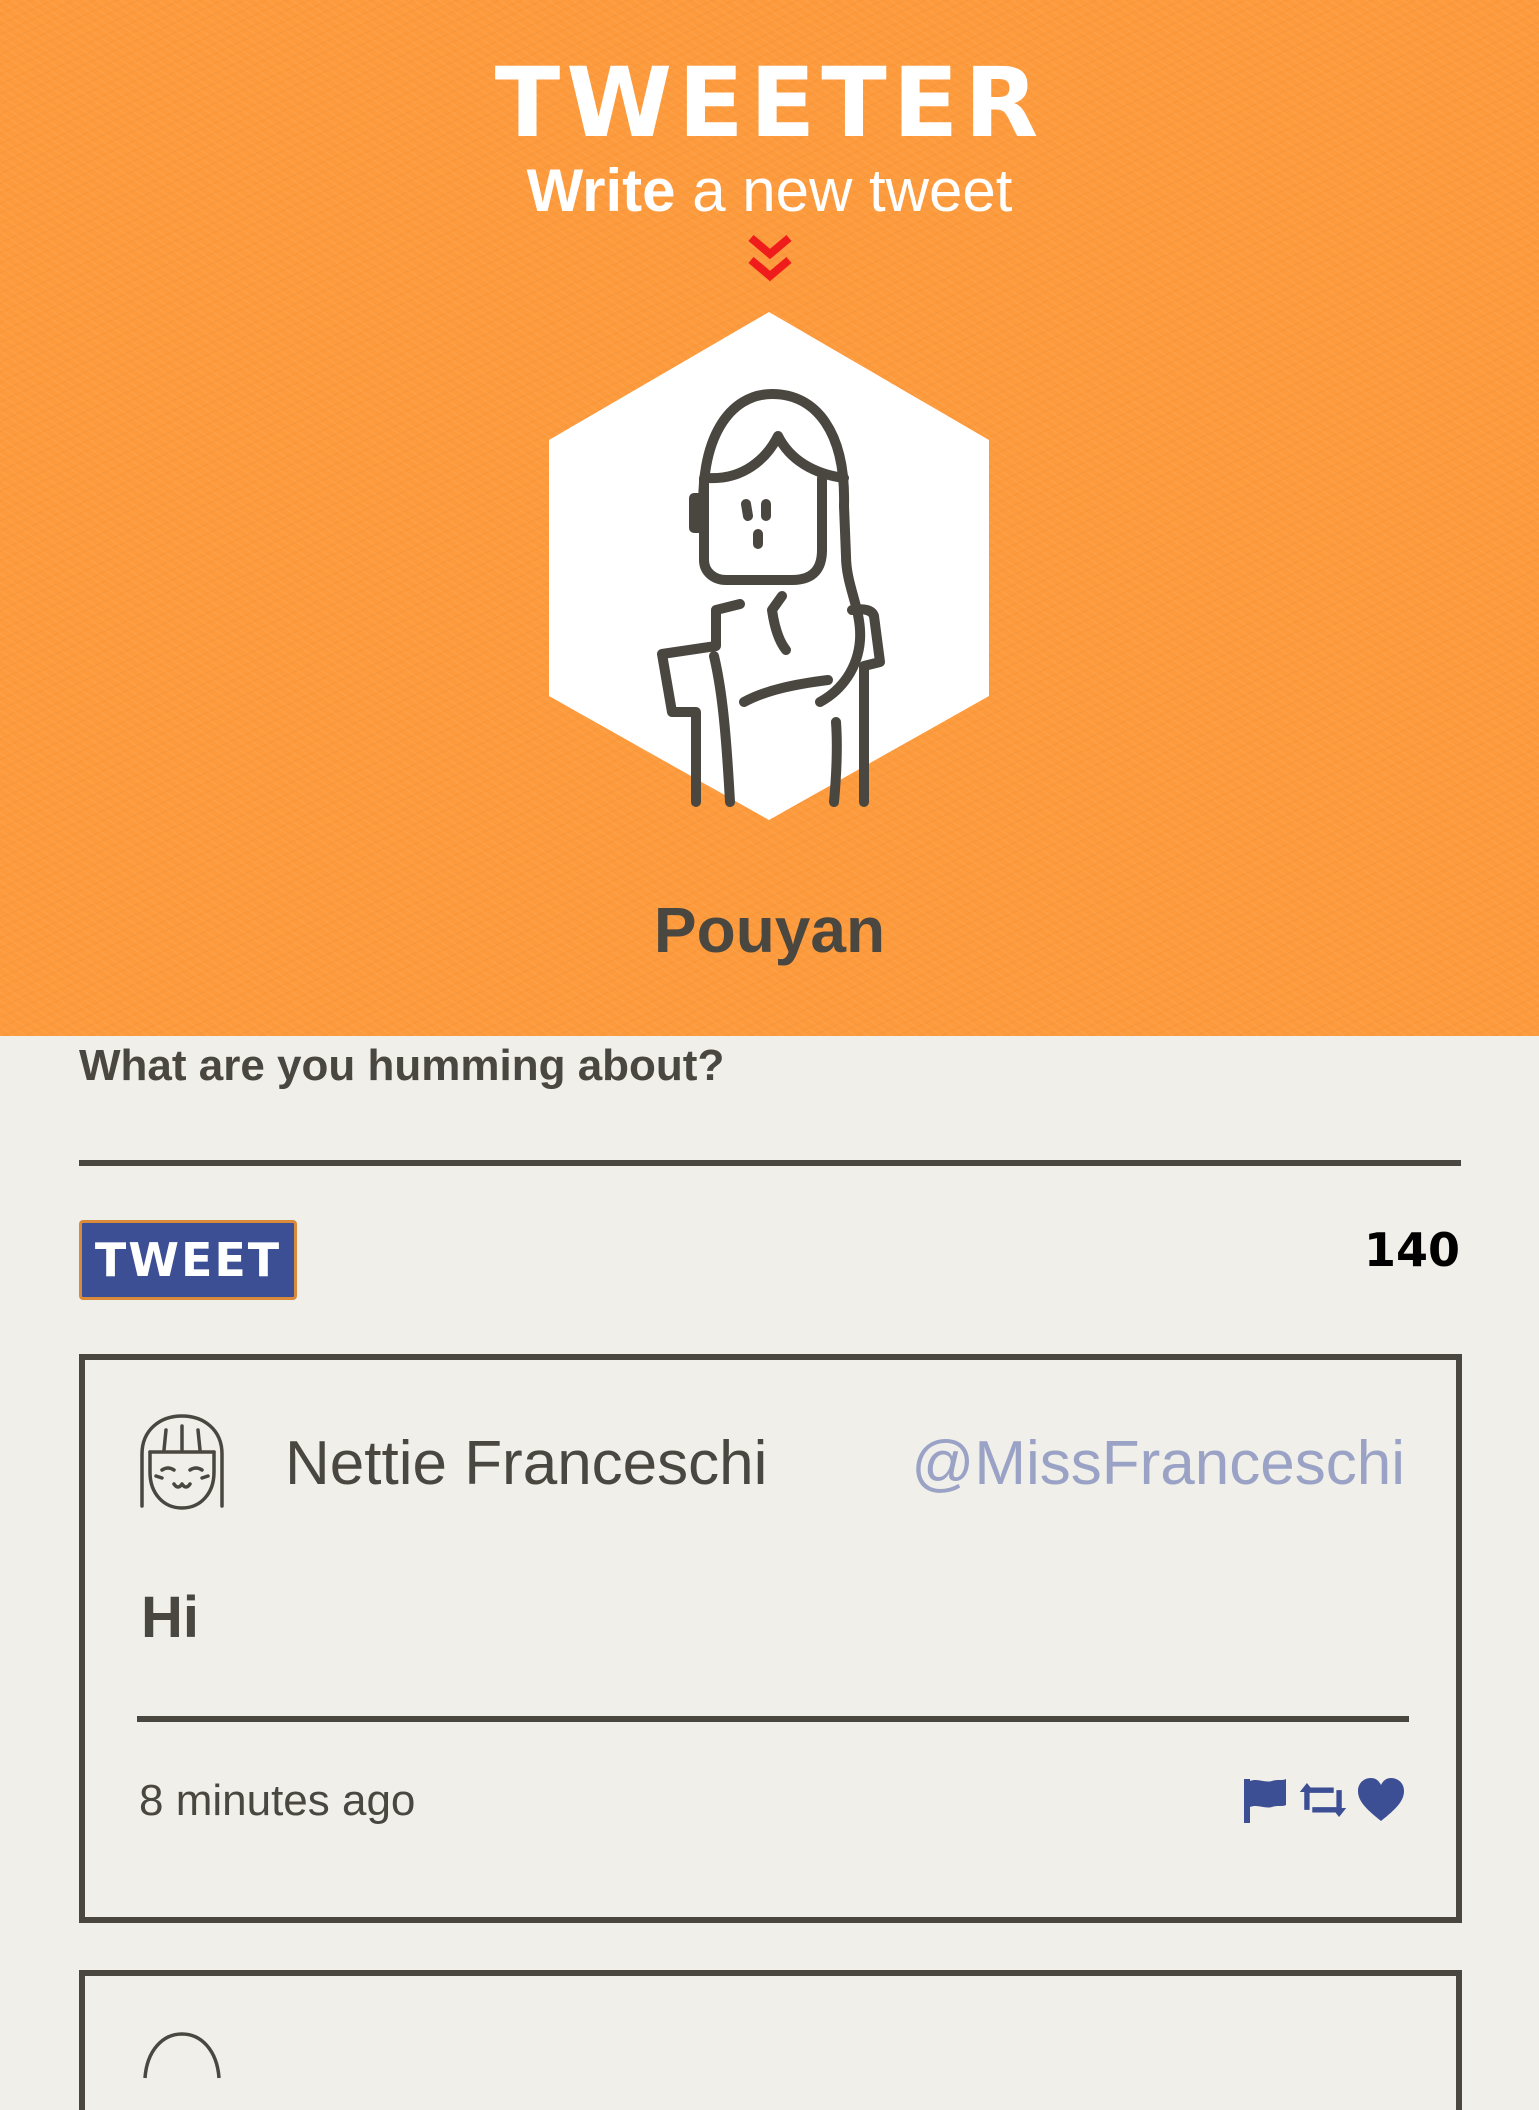  I want to click on tweet-divider, so click(773, 1719).